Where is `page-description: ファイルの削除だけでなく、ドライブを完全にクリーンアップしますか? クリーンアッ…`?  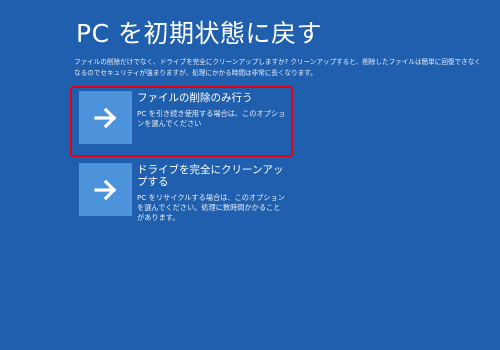
page-description: ファイルの削除だけでなく、ドライブを完全にクリーンアップしますか? クリーンアッ… is located at coordinates (277, 67).